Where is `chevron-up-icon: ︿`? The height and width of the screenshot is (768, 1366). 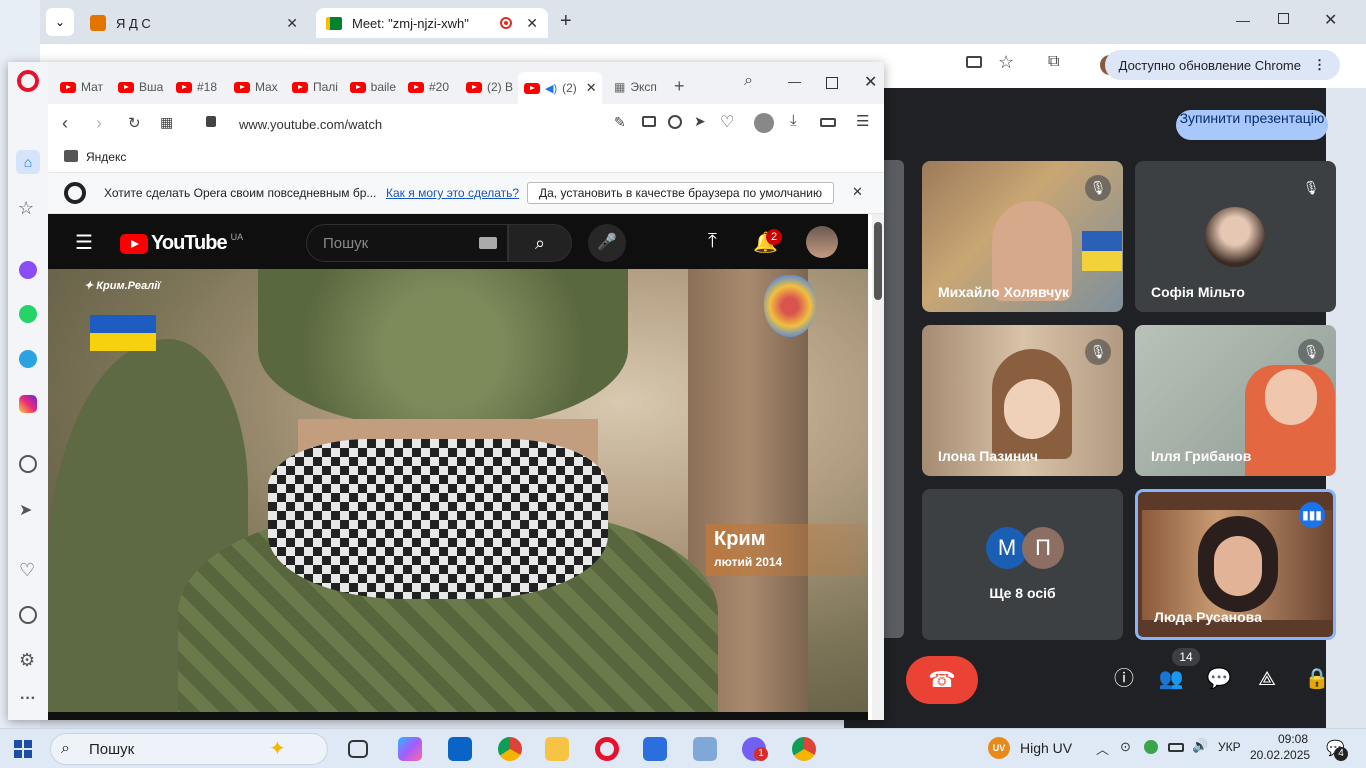 chevron-up-icon: ︿ is located at coordinates (1102, 748).